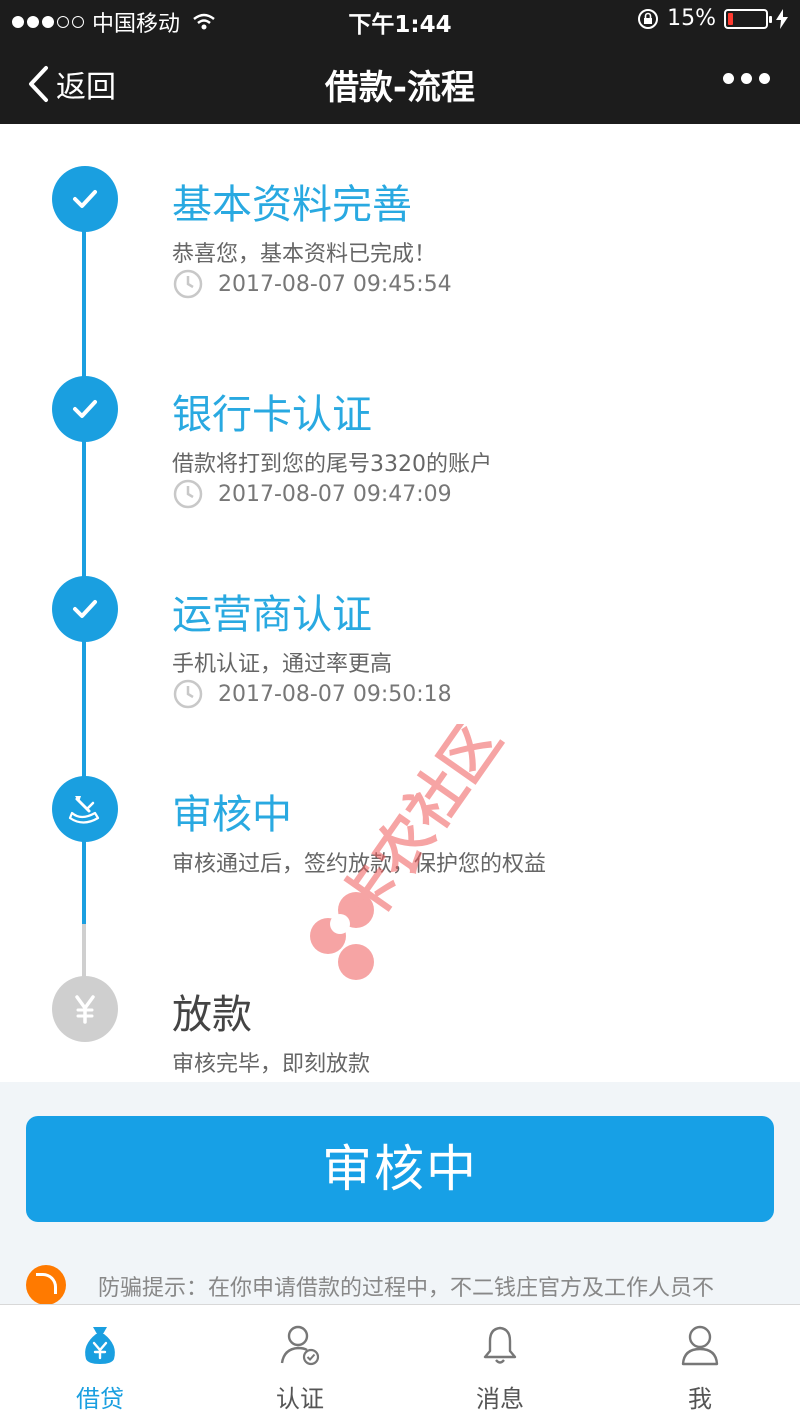 Image resolution: width=800 pixels, height=1423 pixels. What do you see at coordinates (212, 1015) in the screenshot?
I see `step-title: 放款` at bounding box center [212, 1015].